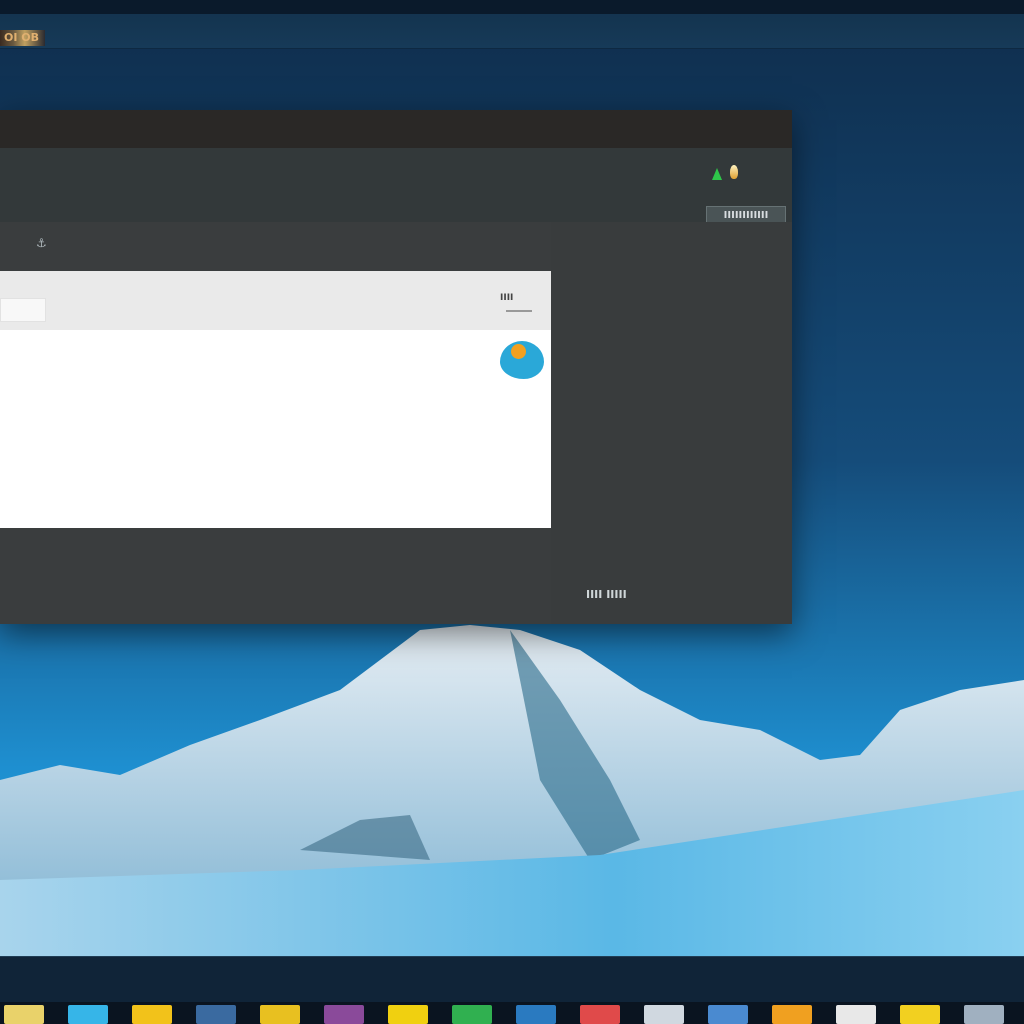  Describe the element at coordinates (728, 1014) in the screenshot. I see `taskbar-app-12-icon` at that location.